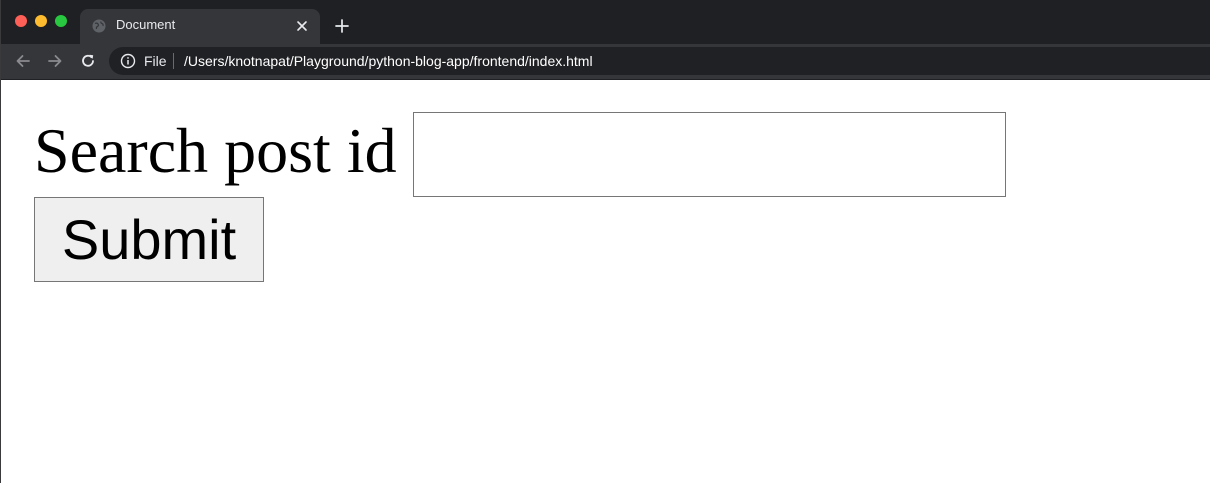 The width and height of the screenshot is (1210, 483). I want to click on tab-title: Document, so click(146, 24).